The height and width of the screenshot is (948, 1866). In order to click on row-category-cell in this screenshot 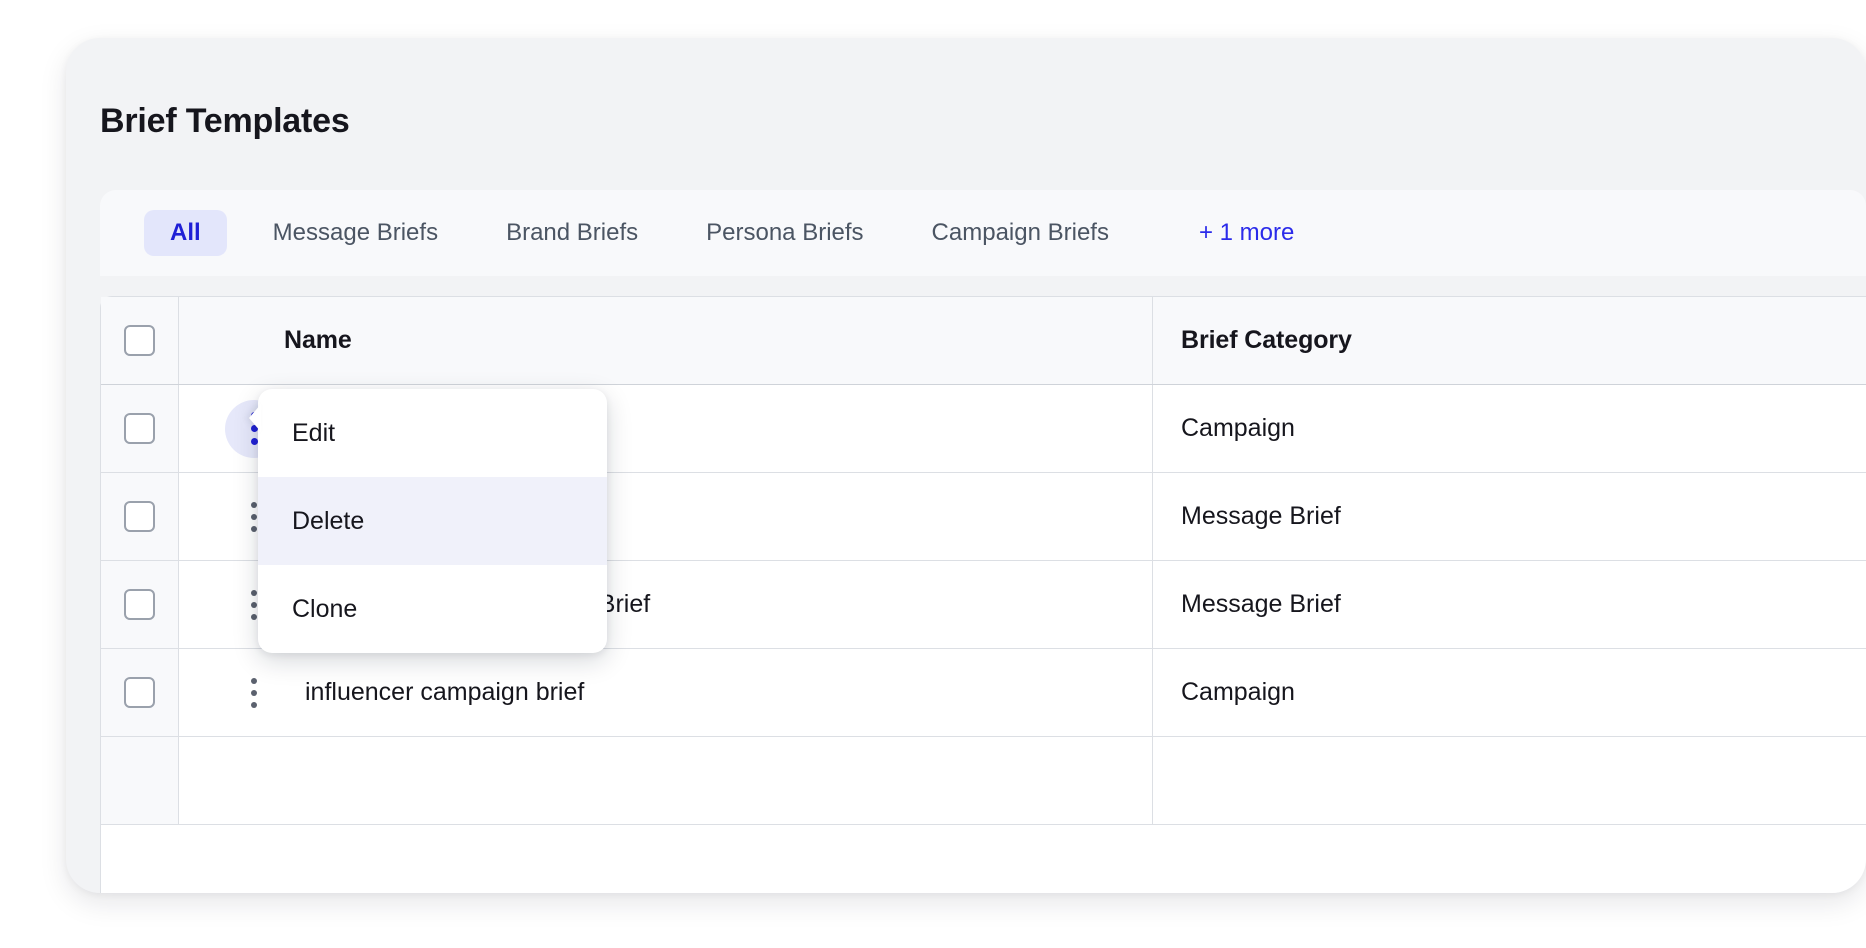, I will do `click(1509, 780)`.